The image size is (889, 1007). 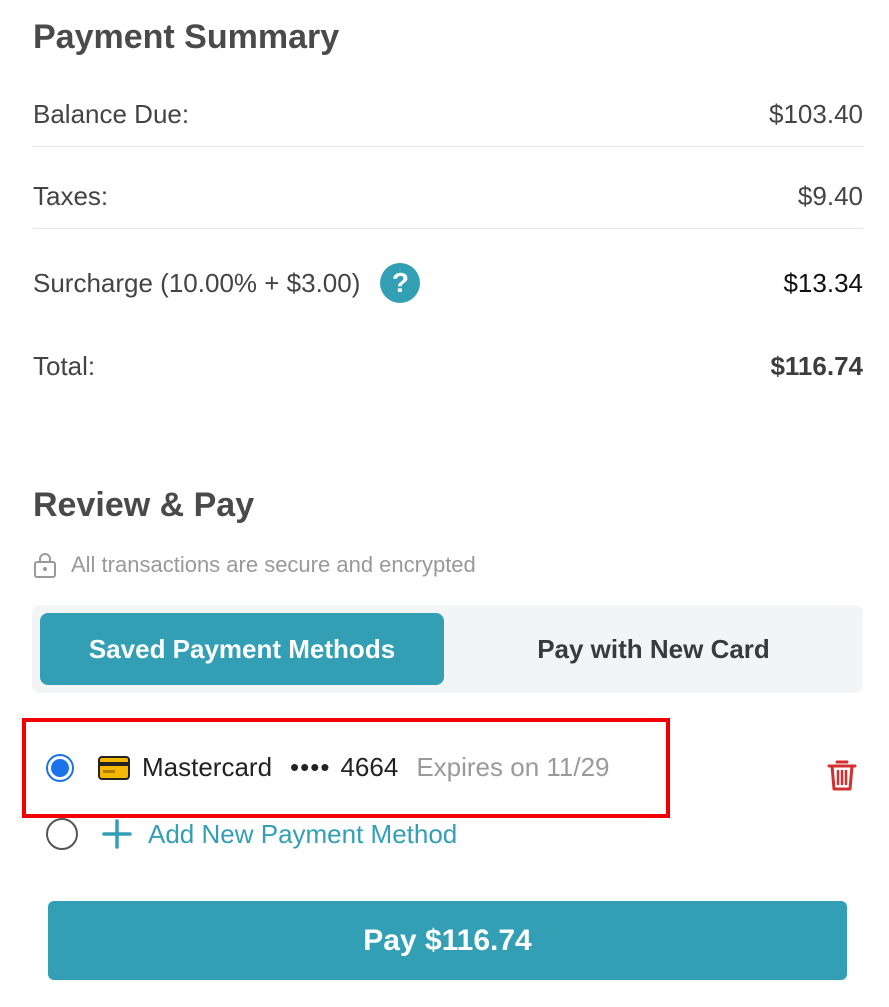 I want to click on balance-due-row: Balance Due: $103.40, so click(x=448, y=120).